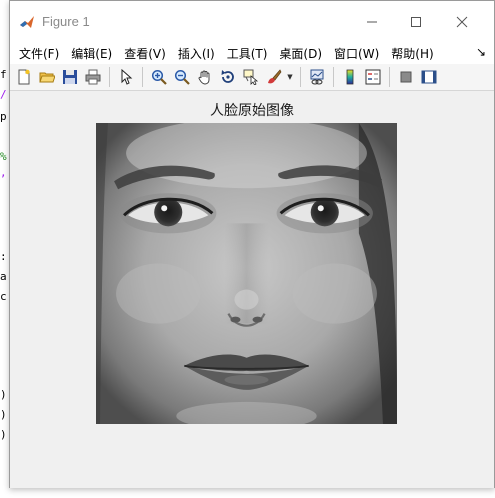 The width and height of the screenshot is (495, 498). I want to click on minimize-icon, so click(372, 22).